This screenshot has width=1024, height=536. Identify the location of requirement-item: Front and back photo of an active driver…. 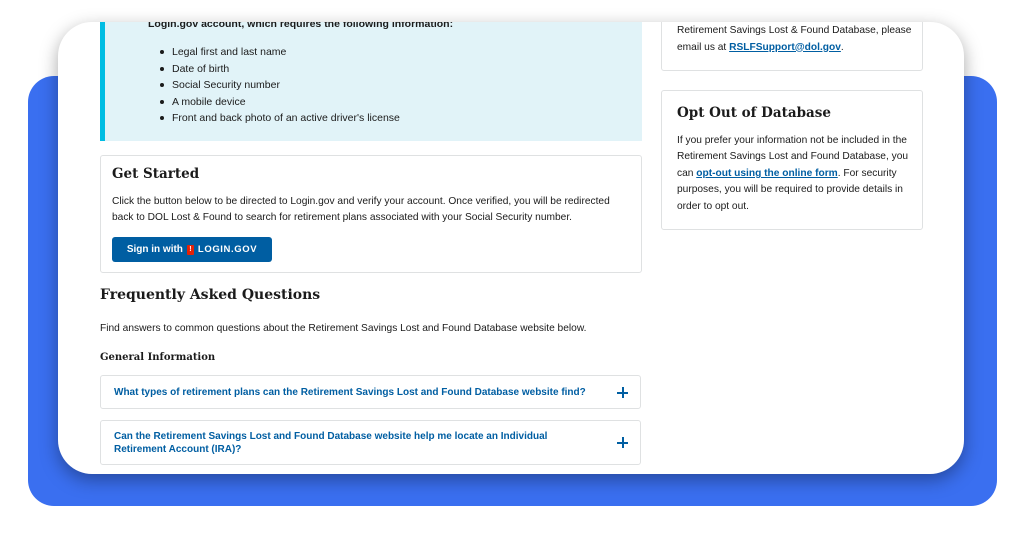
(280, 118).